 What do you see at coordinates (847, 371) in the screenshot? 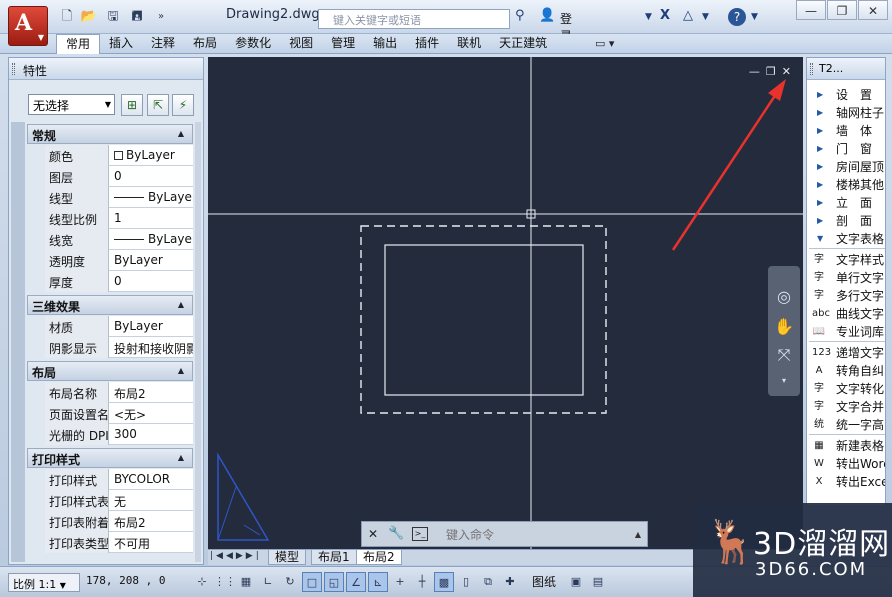
I see `tool-angle-correct: A 转角自纠` at bounding box center [847, 371].